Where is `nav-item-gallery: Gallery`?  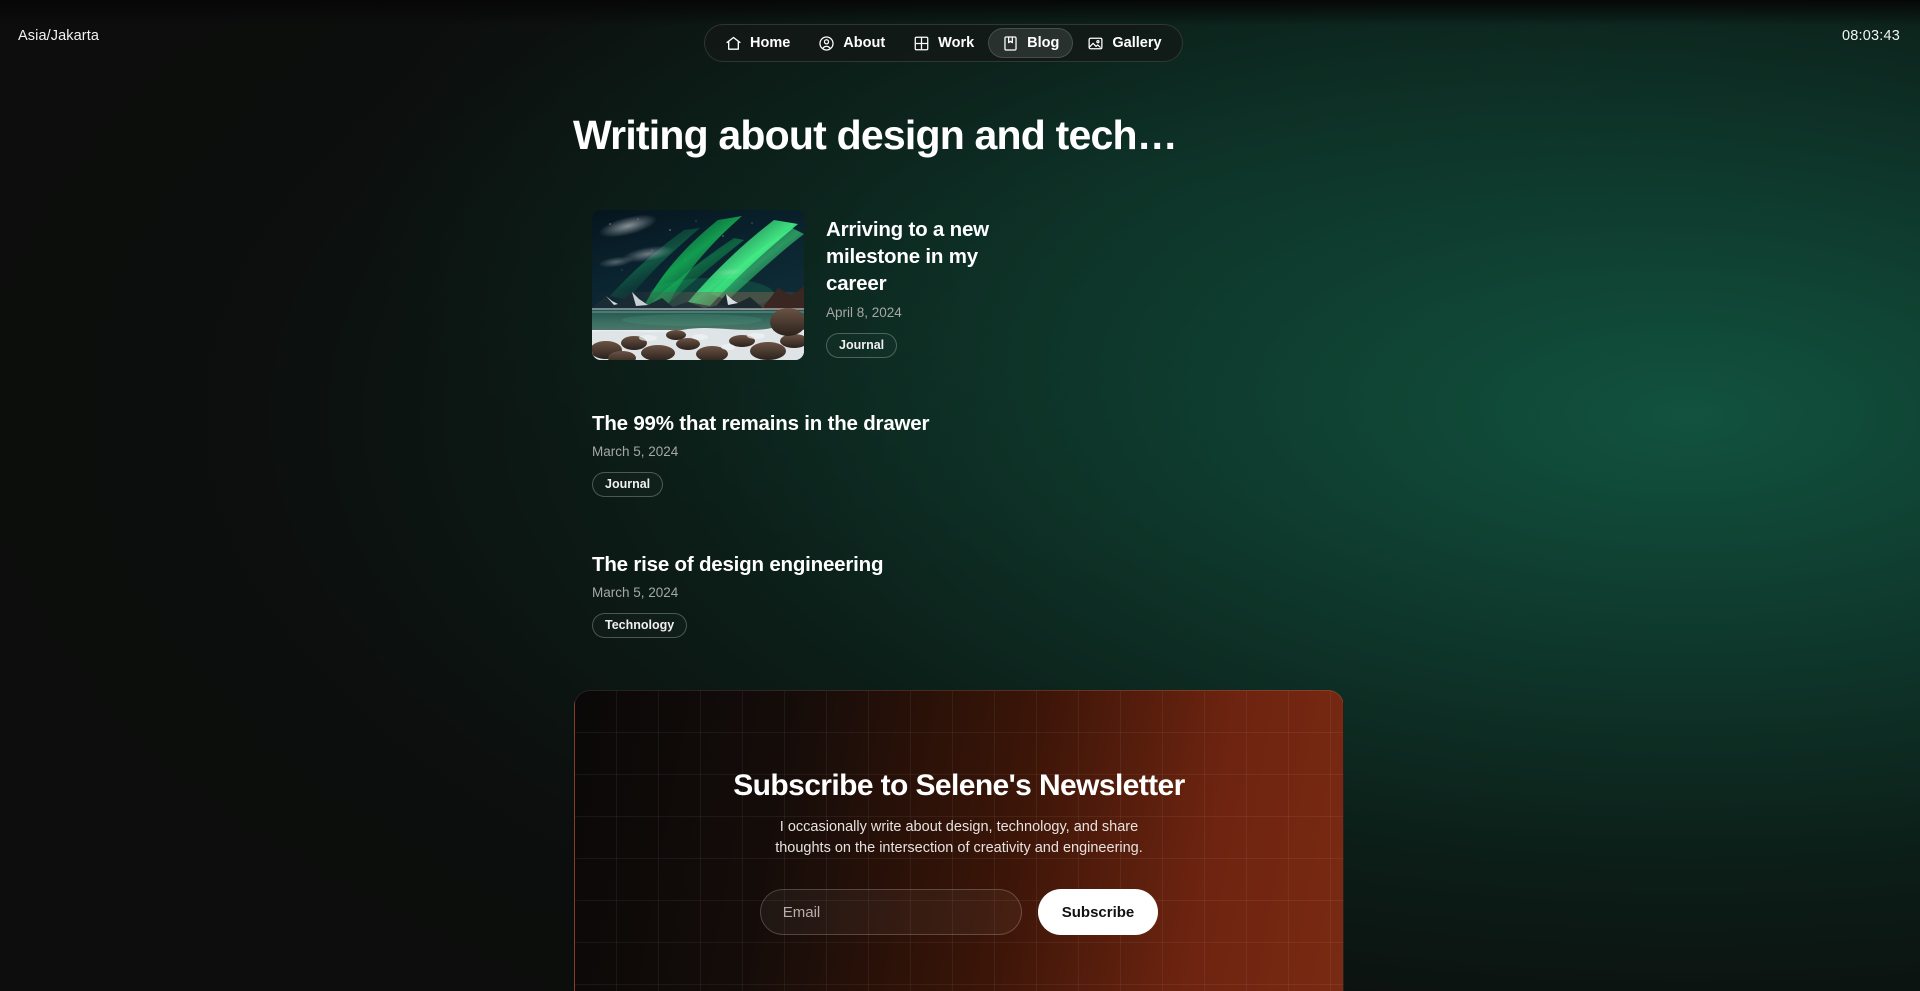 nav-item-gallery: Gallery is located at coordinates (1124, 43).